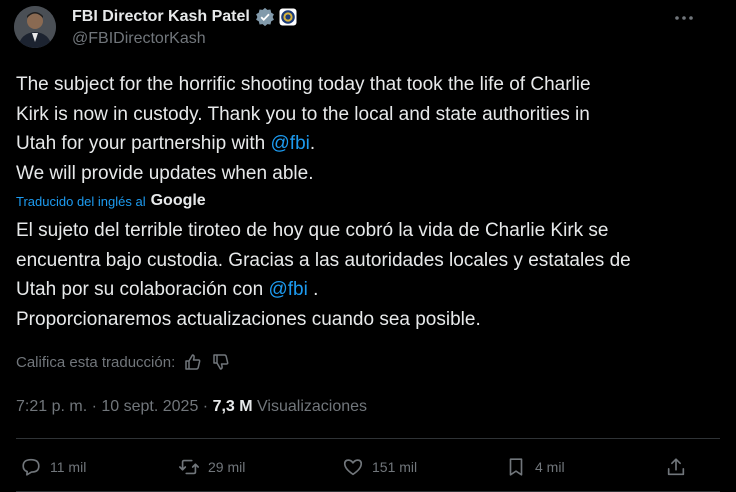 This screenshot has width=736, height=492. What do you see at coordinates (676, 467) in the screenshot?
I see `share-icon` at bounding box center [676, 467].